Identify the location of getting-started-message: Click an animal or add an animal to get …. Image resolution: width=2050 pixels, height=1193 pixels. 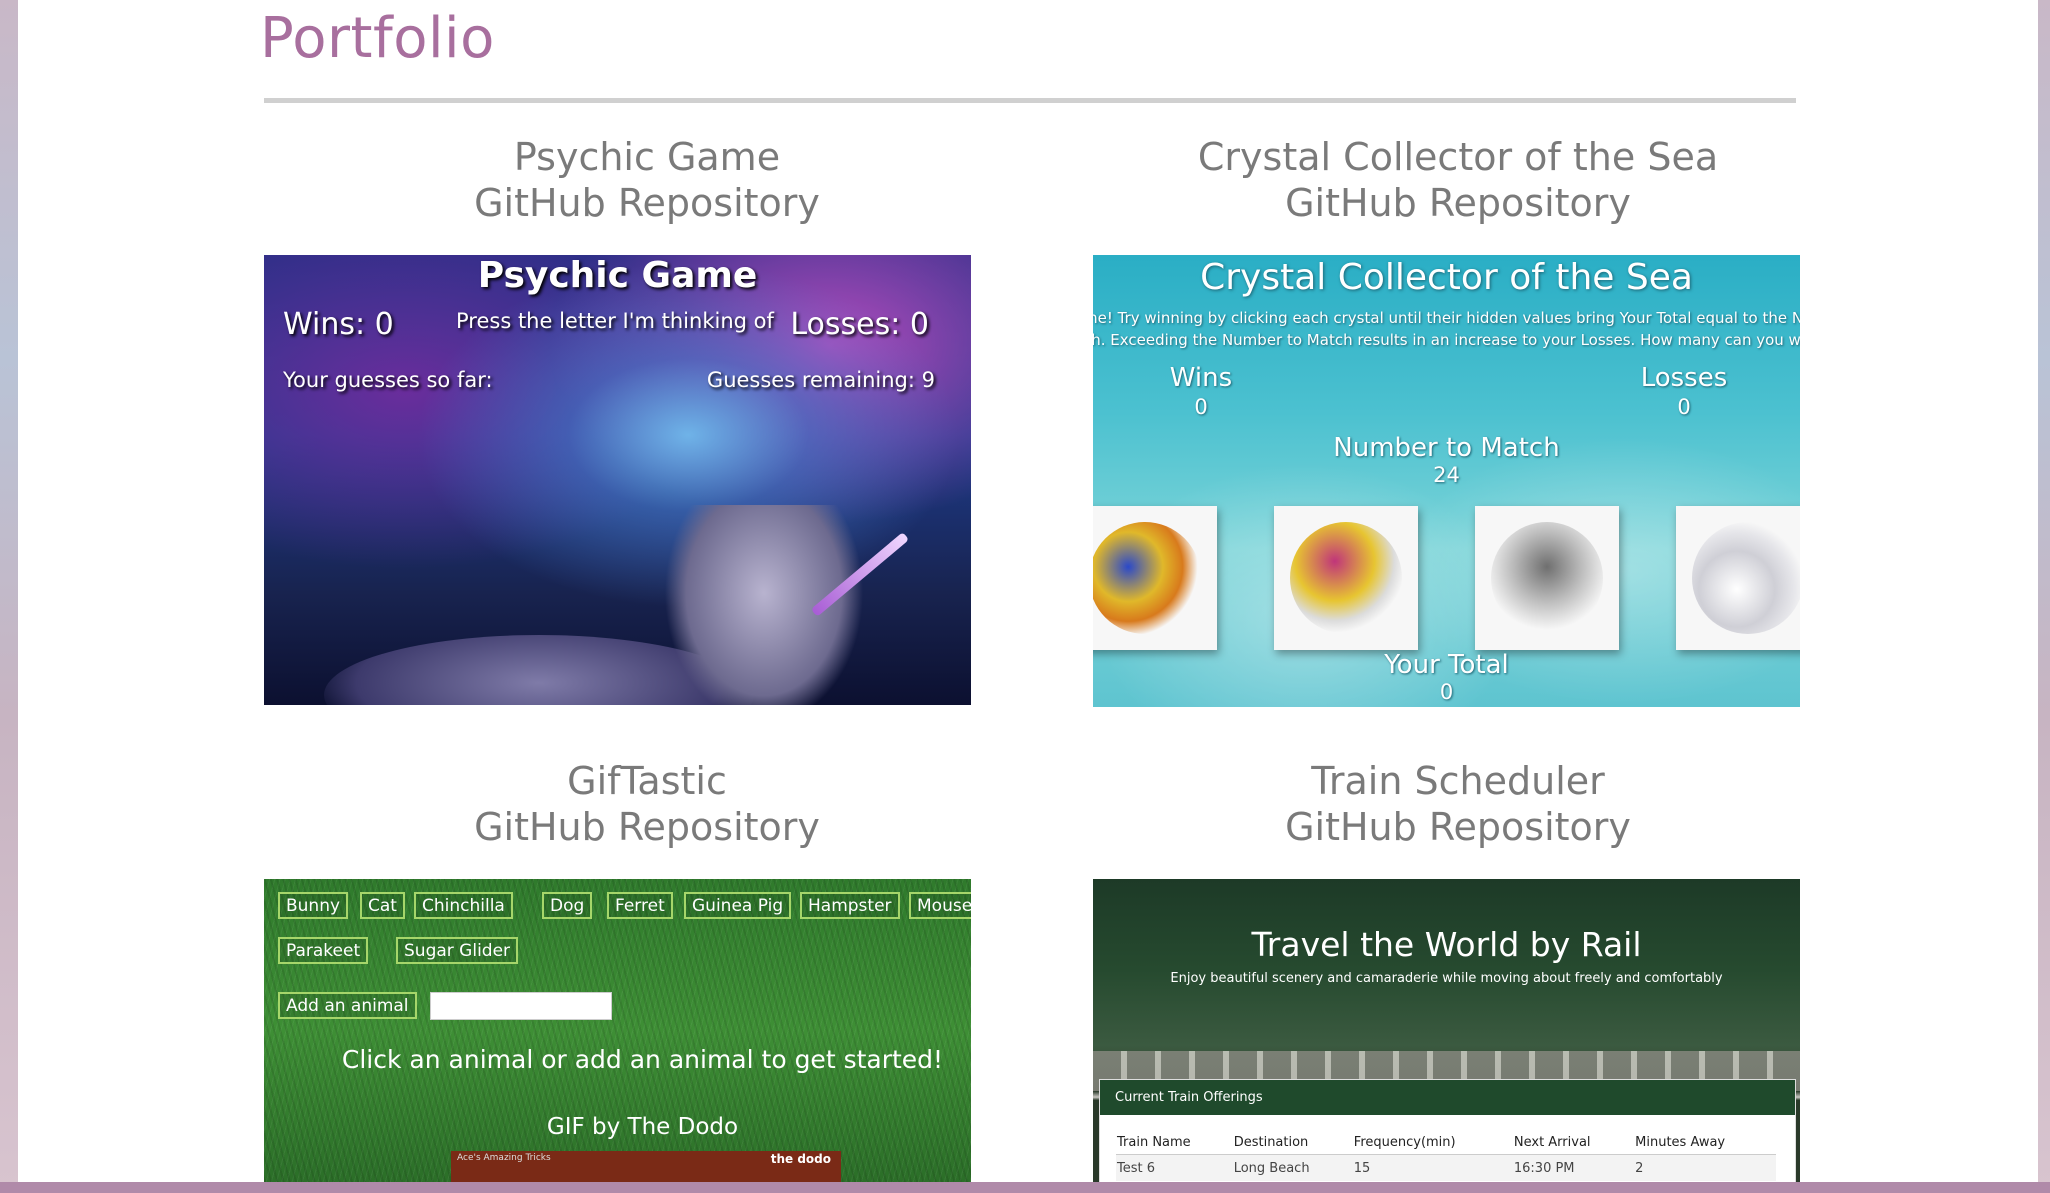
(642, 1059).